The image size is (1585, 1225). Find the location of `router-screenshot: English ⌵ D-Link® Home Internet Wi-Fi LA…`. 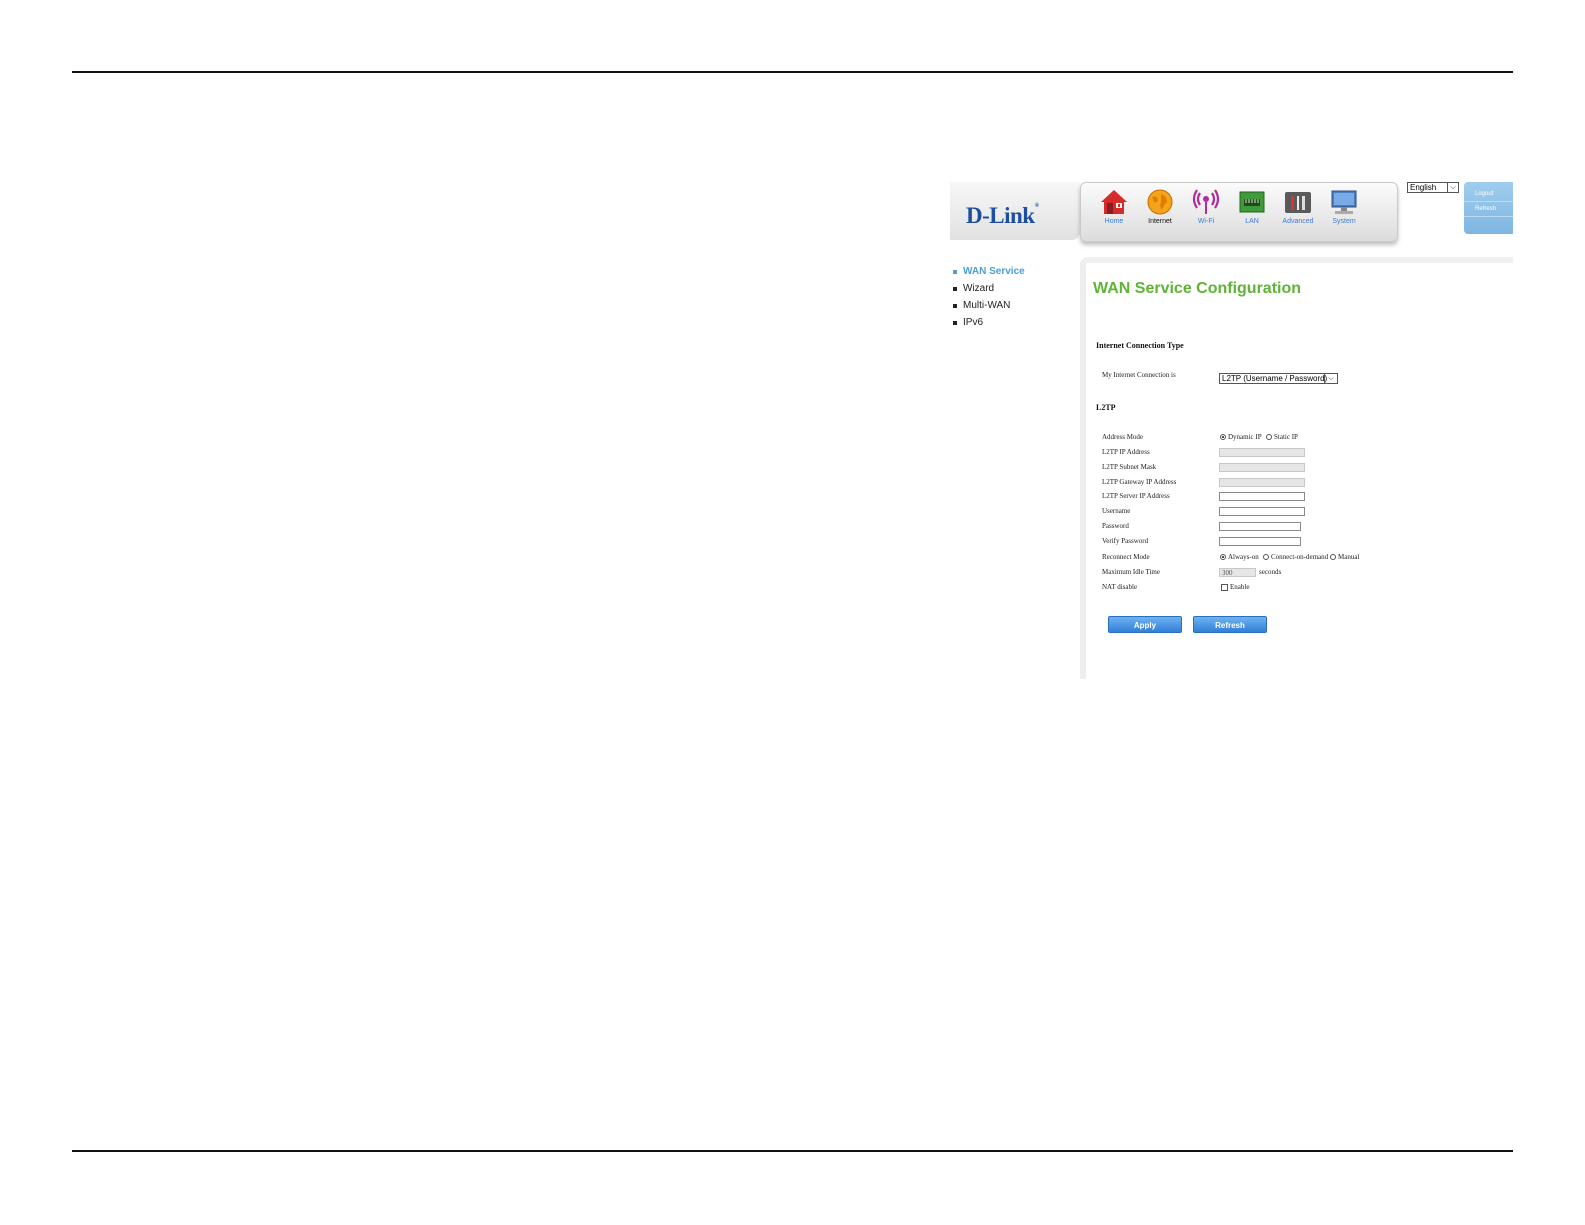

router-screenshot: English ⌵ D-Link® Home Internet Wi-Fi LA… is located at coordinates (1231, 426).